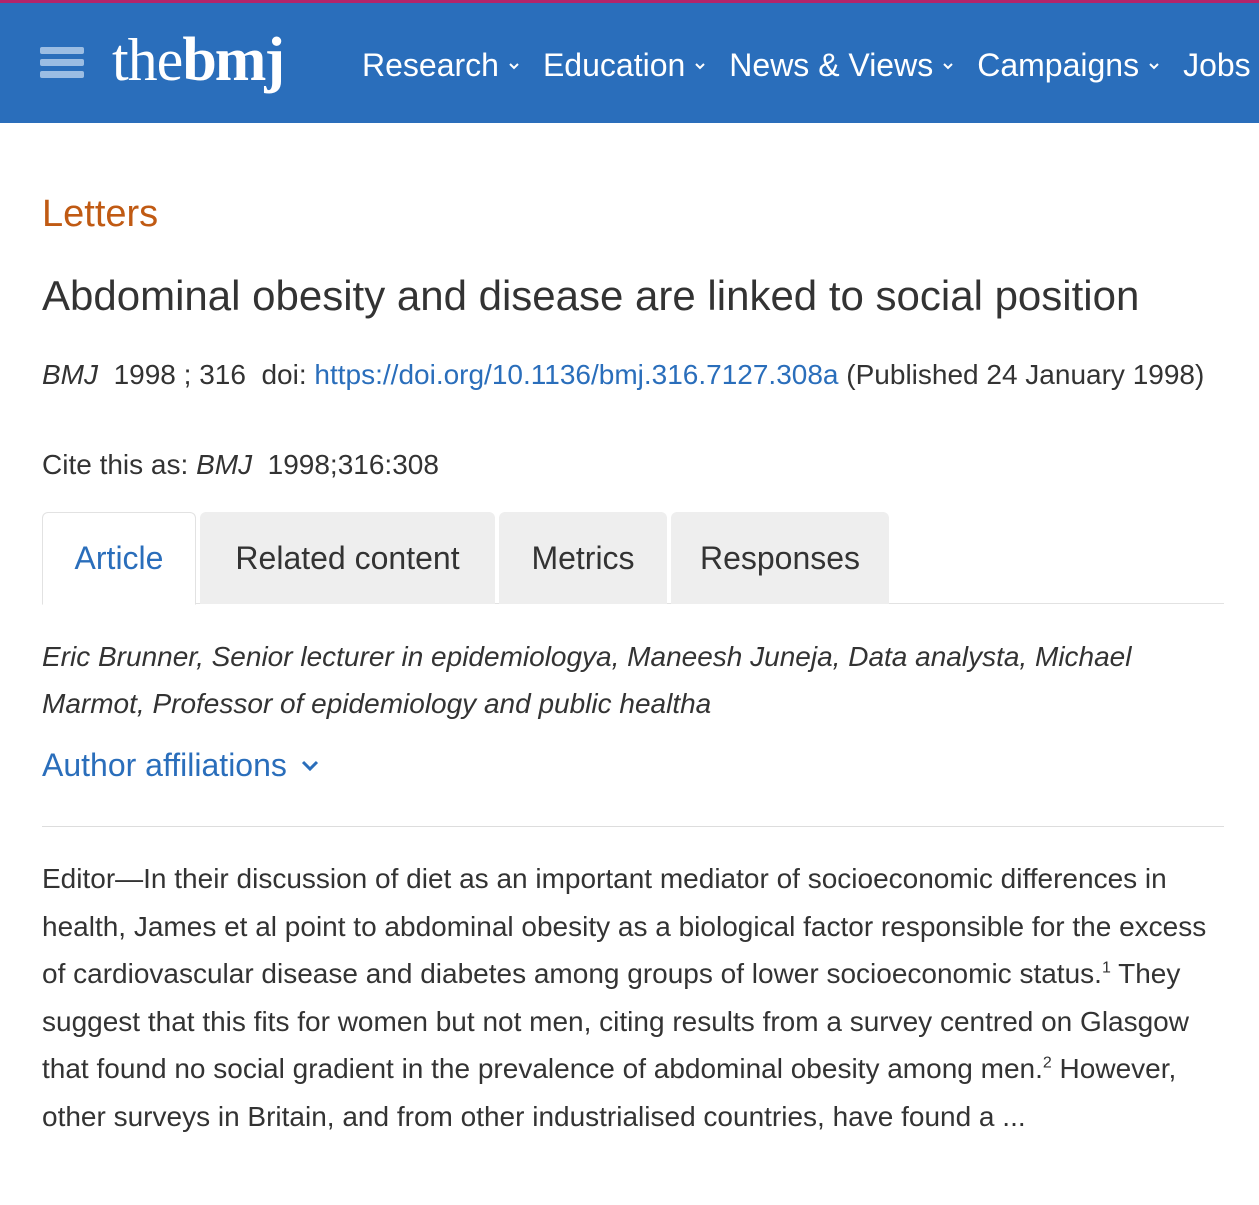  I want to click on nav-research: Research, so click(441, 65).